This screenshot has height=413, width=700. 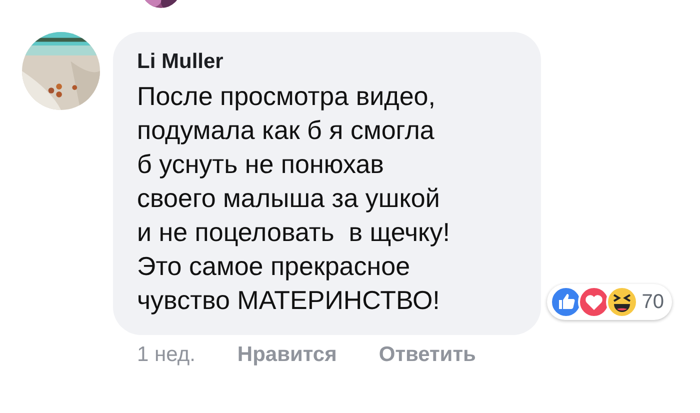 I want to click on laughing-face-icon, so click(x=622, y=302).